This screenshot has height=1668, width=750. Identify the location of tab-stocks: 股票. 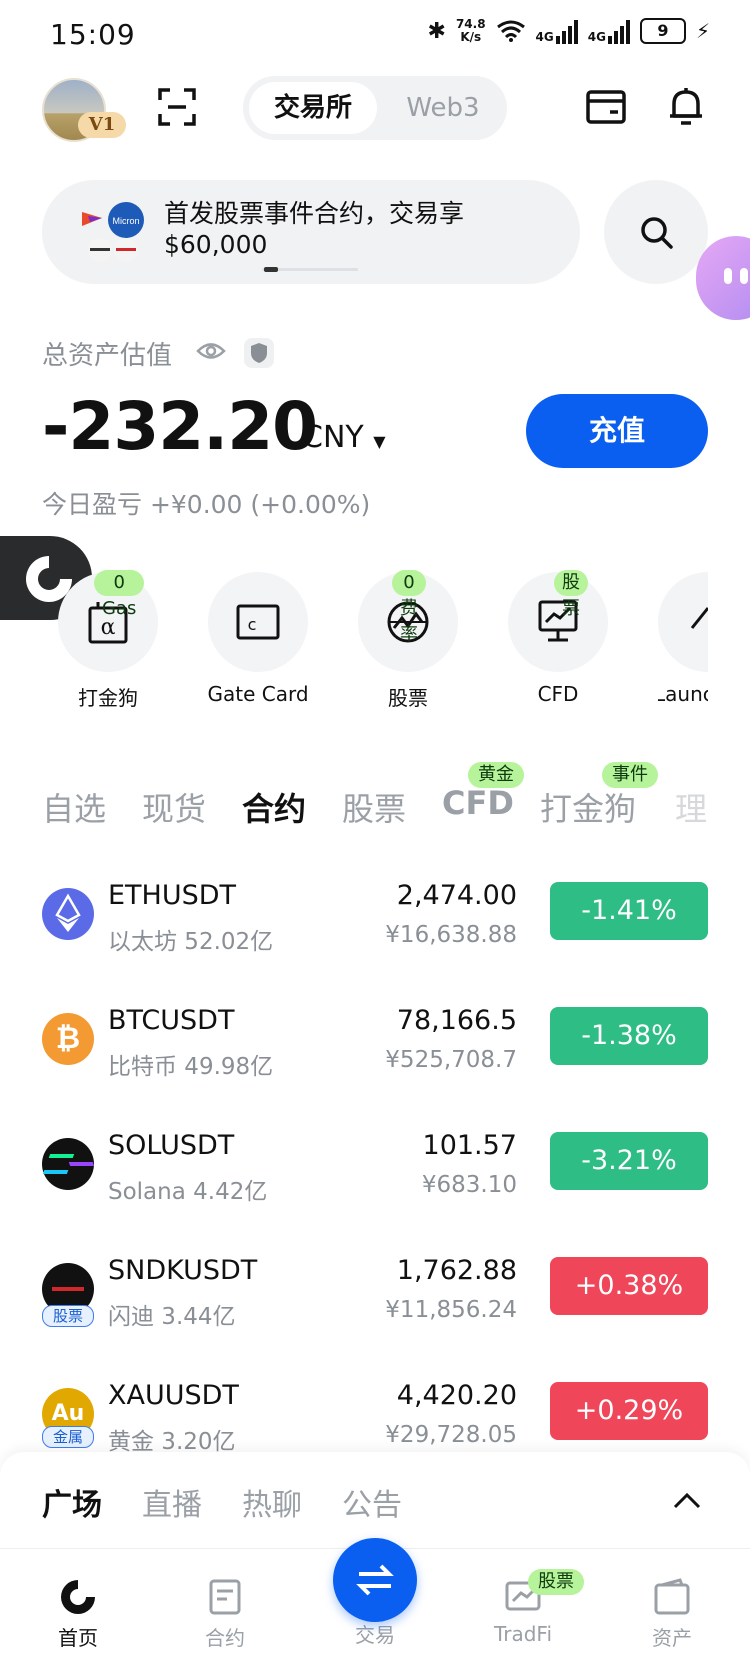
(374, 807).